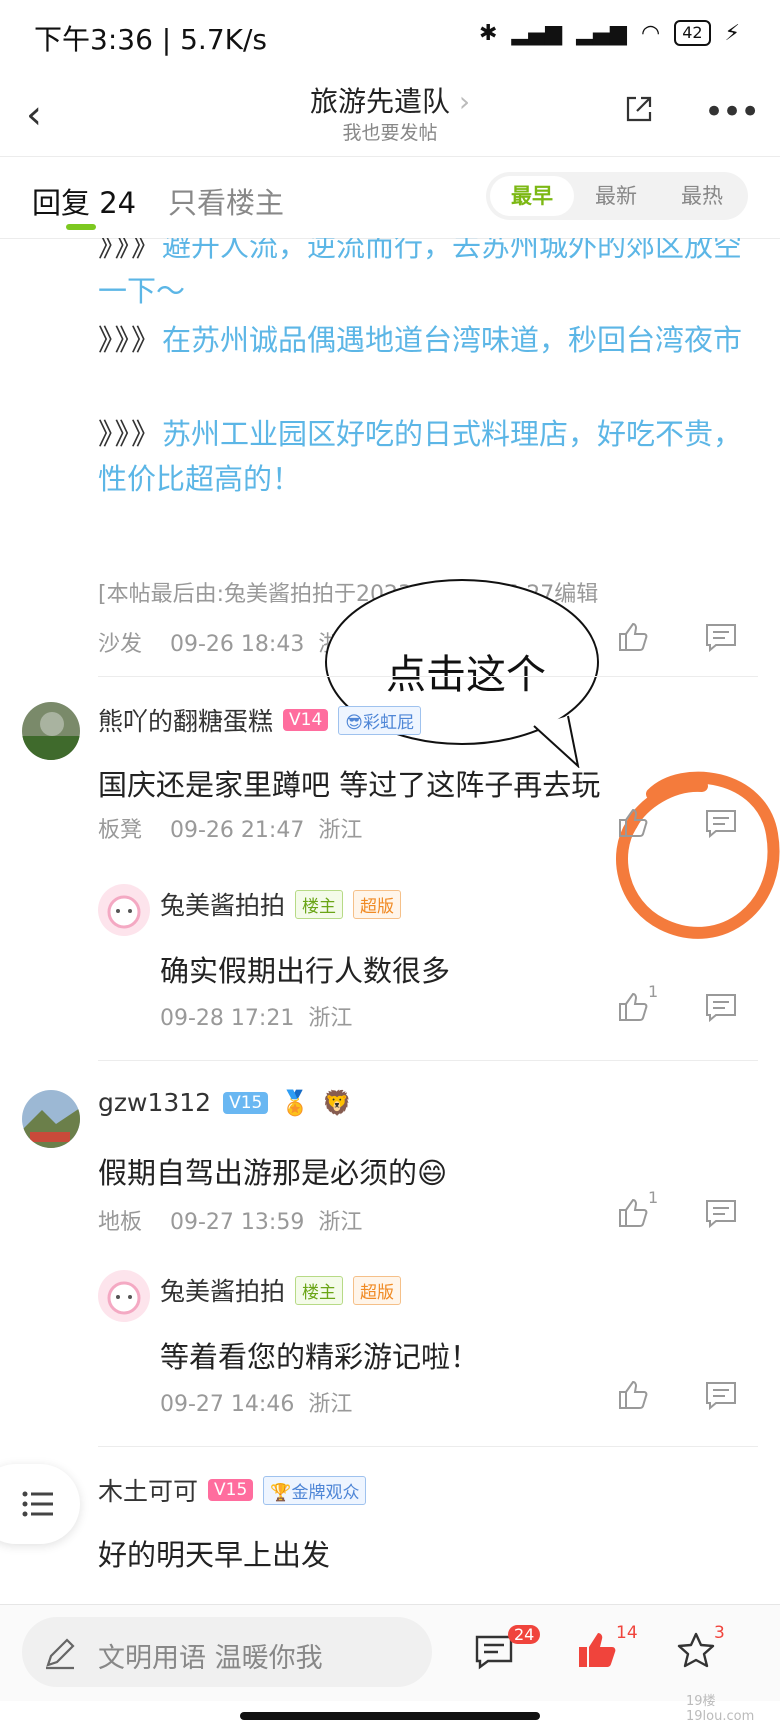 Image resolution: width=780 pixels, height=1733 pixels. Describe the element at coordinates (390, 1652) in the screenshot. I see `bottom-bar: 文明用语 温暖你我 24 14 3` at that location.